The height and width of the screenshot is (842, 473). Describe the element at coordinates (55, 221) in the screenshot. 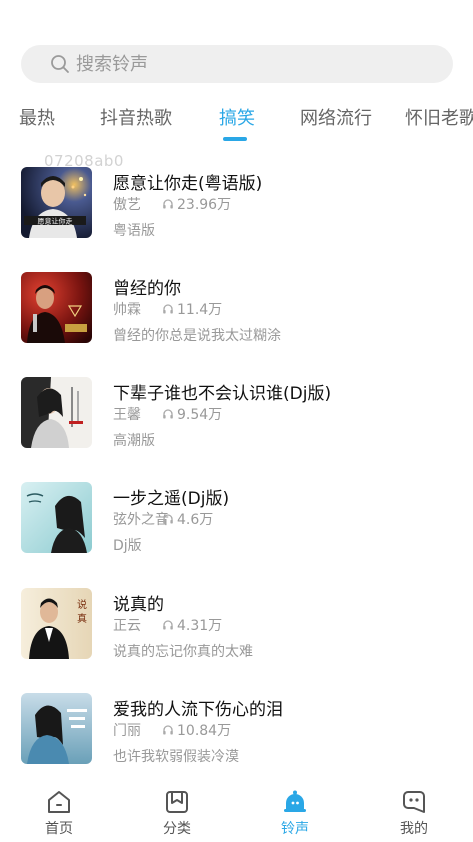

I see `cover-title-text: 愿意让你走` at that location.